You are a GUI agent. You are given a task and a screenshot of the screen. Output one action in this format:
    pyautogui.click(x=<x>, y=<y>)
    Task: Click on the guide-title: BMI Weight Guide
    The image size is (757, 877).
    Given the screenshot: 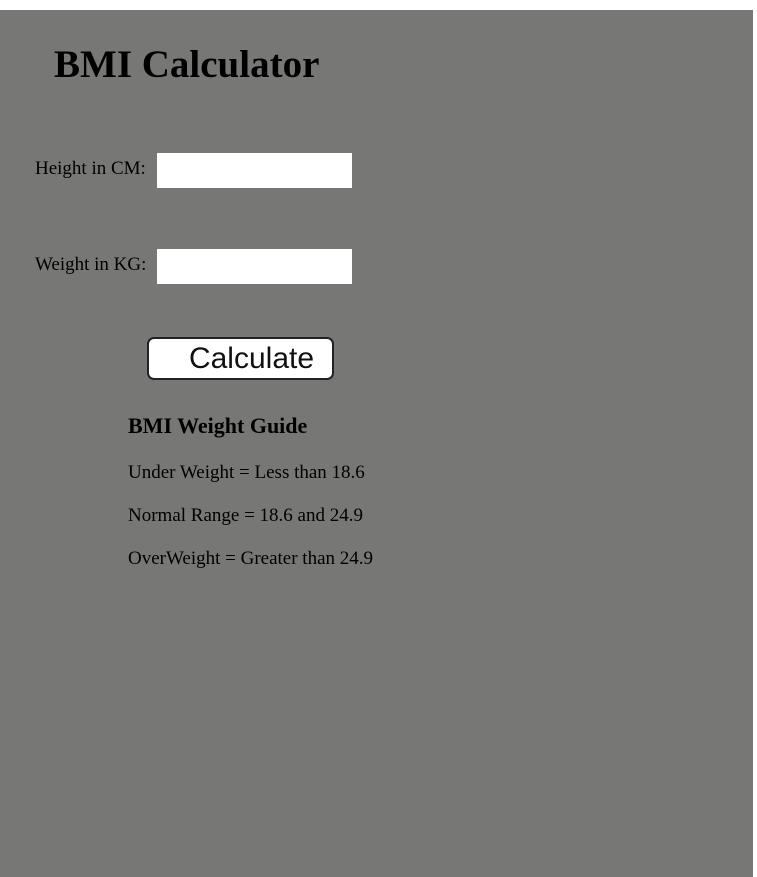 What is the action you would take?
    pyautogui.click(x=218, y=425)
    